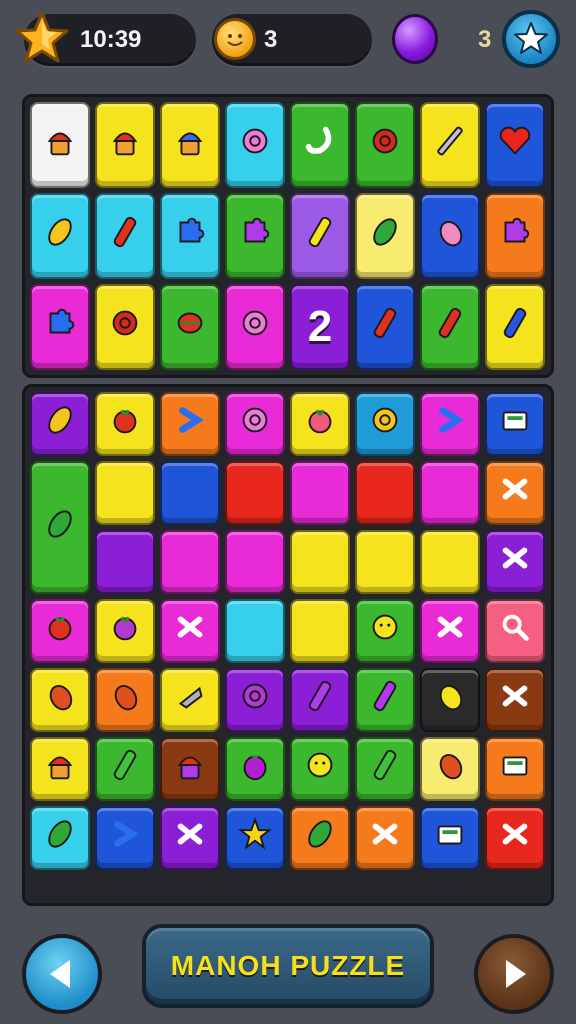 Image resolution: width=576 pixels, height=1024 pixels. Describe the element at coordinates (450, 424) in the screenshot. I see `blue-sock-tile` at that location.